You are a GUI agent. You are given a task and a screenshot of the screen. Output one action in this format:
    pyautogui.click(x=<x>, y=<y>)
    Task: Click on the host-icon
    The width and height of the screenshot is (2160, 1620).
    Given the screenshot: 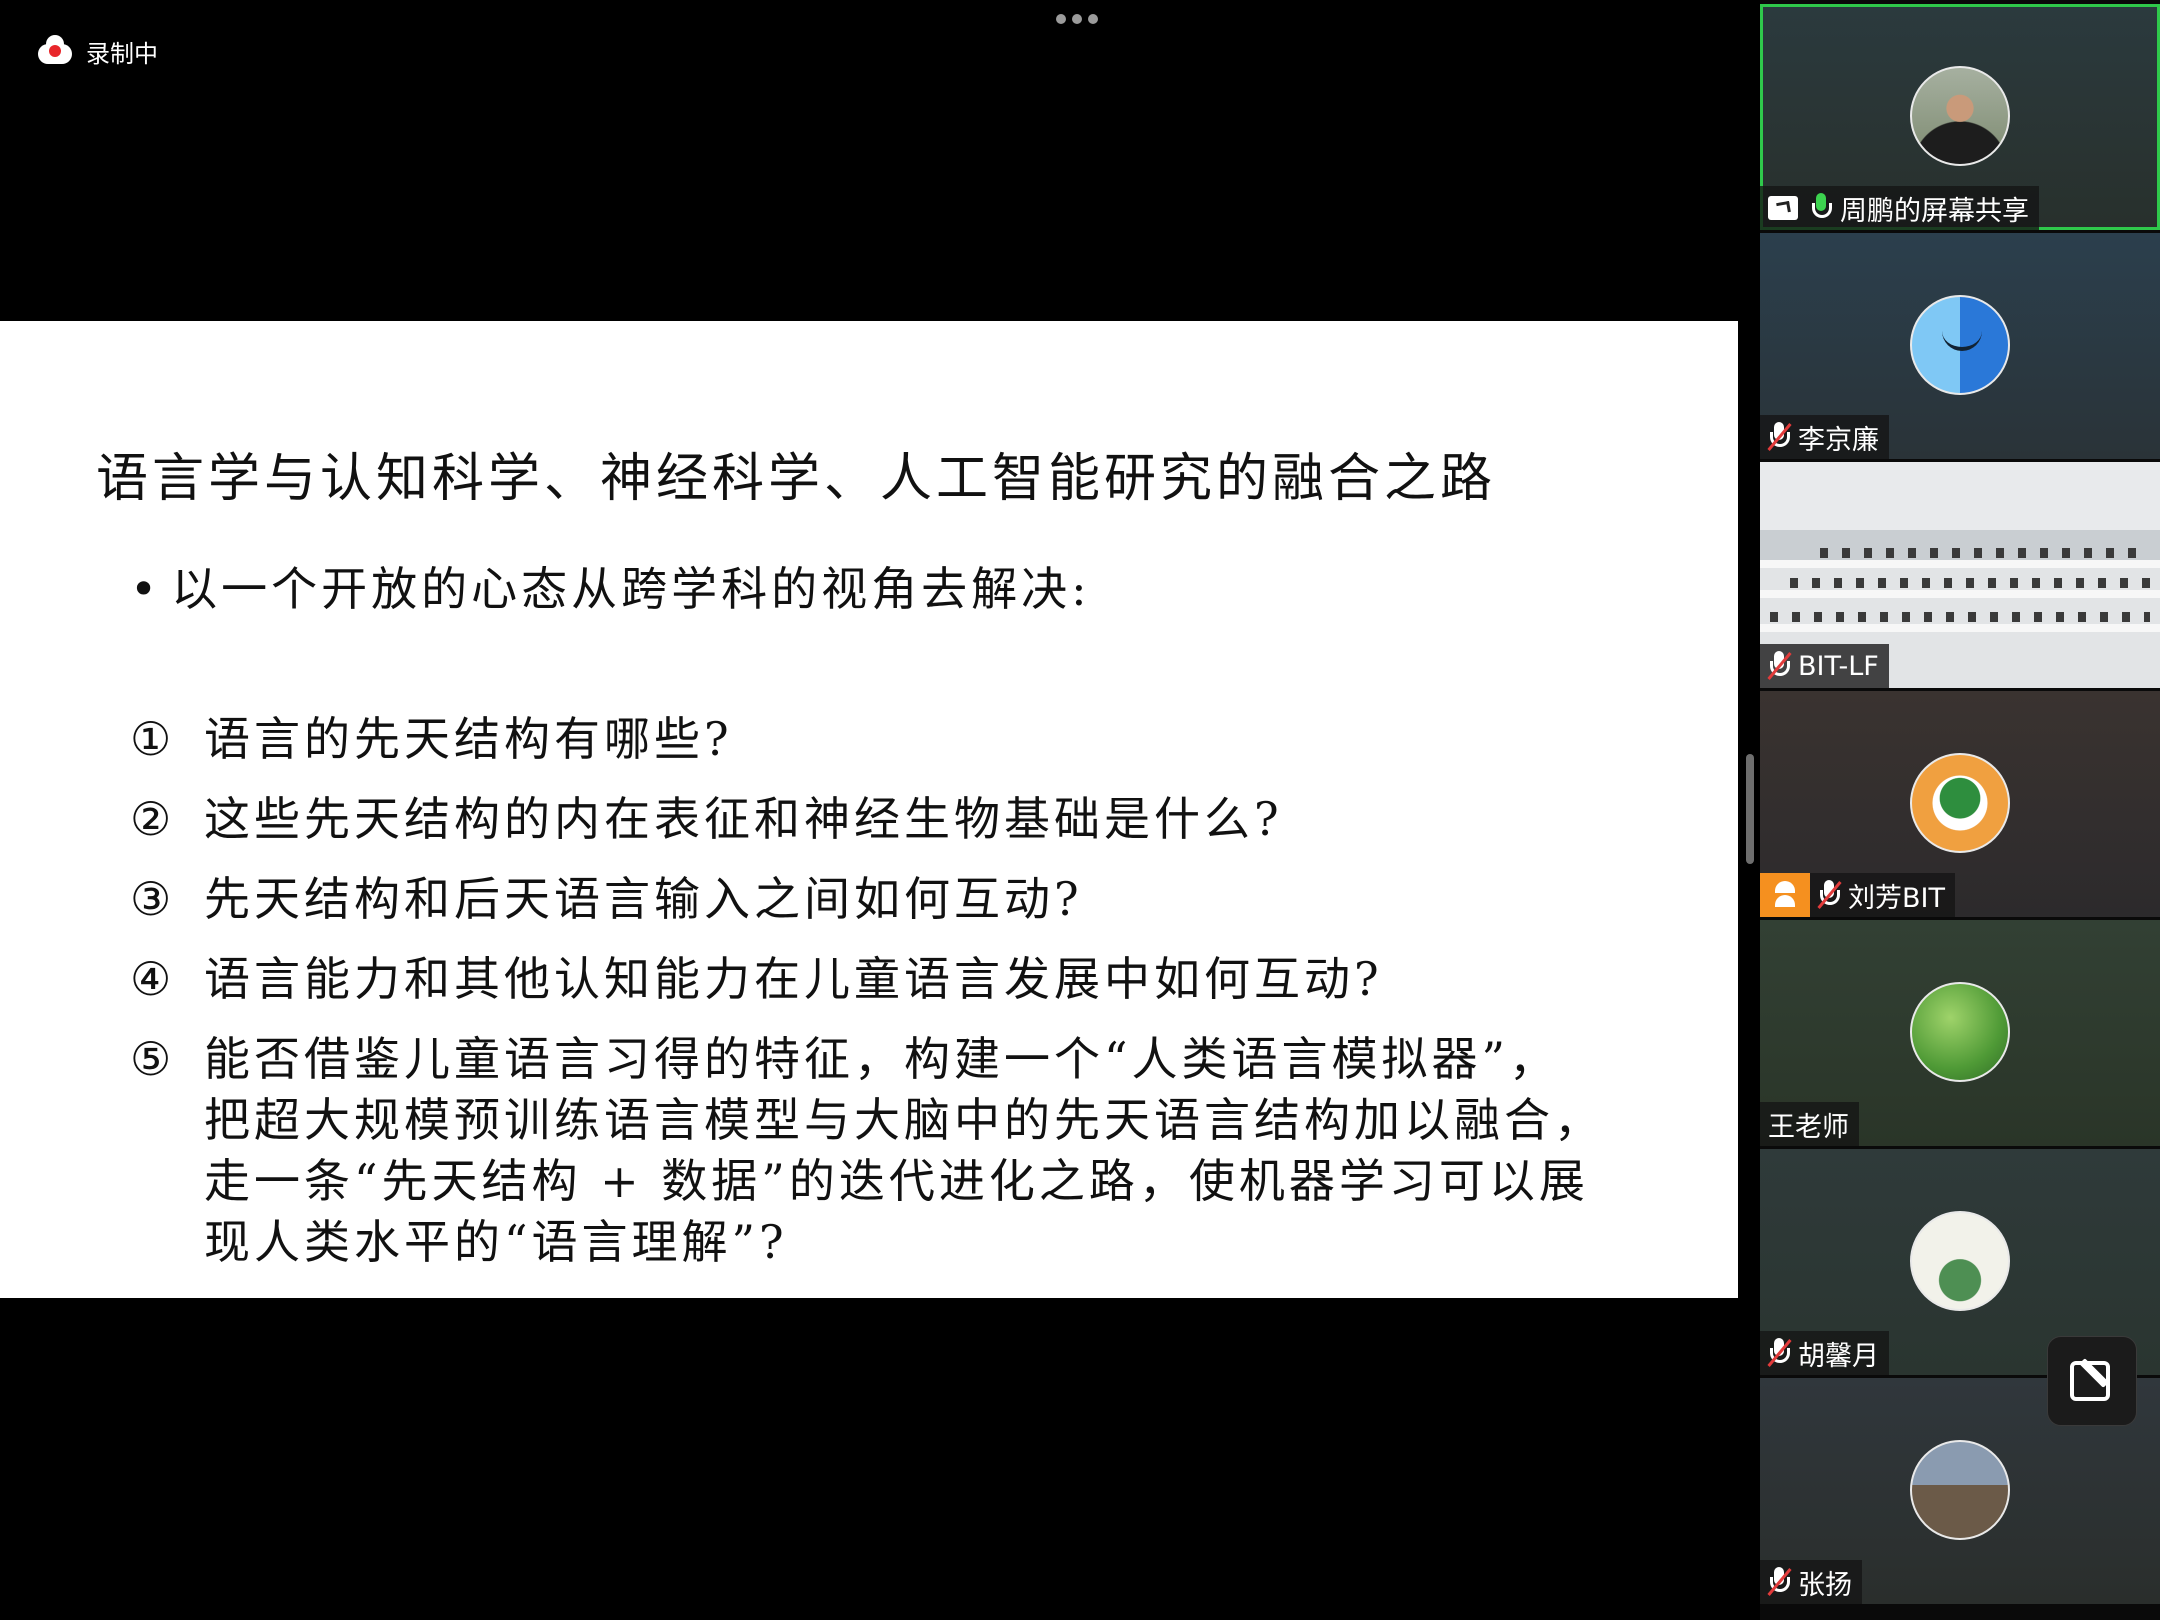 What is the action you would take?
    pyautogui.click(x=1785, y=895)
    